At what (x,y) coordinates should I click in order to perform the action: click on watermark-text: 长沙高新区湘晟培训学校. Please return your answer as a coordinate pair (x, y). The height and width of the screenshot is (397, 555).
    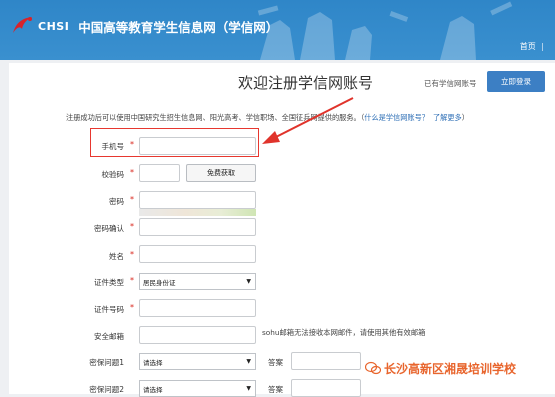
    Looking at the image, I should click on (450, 369).